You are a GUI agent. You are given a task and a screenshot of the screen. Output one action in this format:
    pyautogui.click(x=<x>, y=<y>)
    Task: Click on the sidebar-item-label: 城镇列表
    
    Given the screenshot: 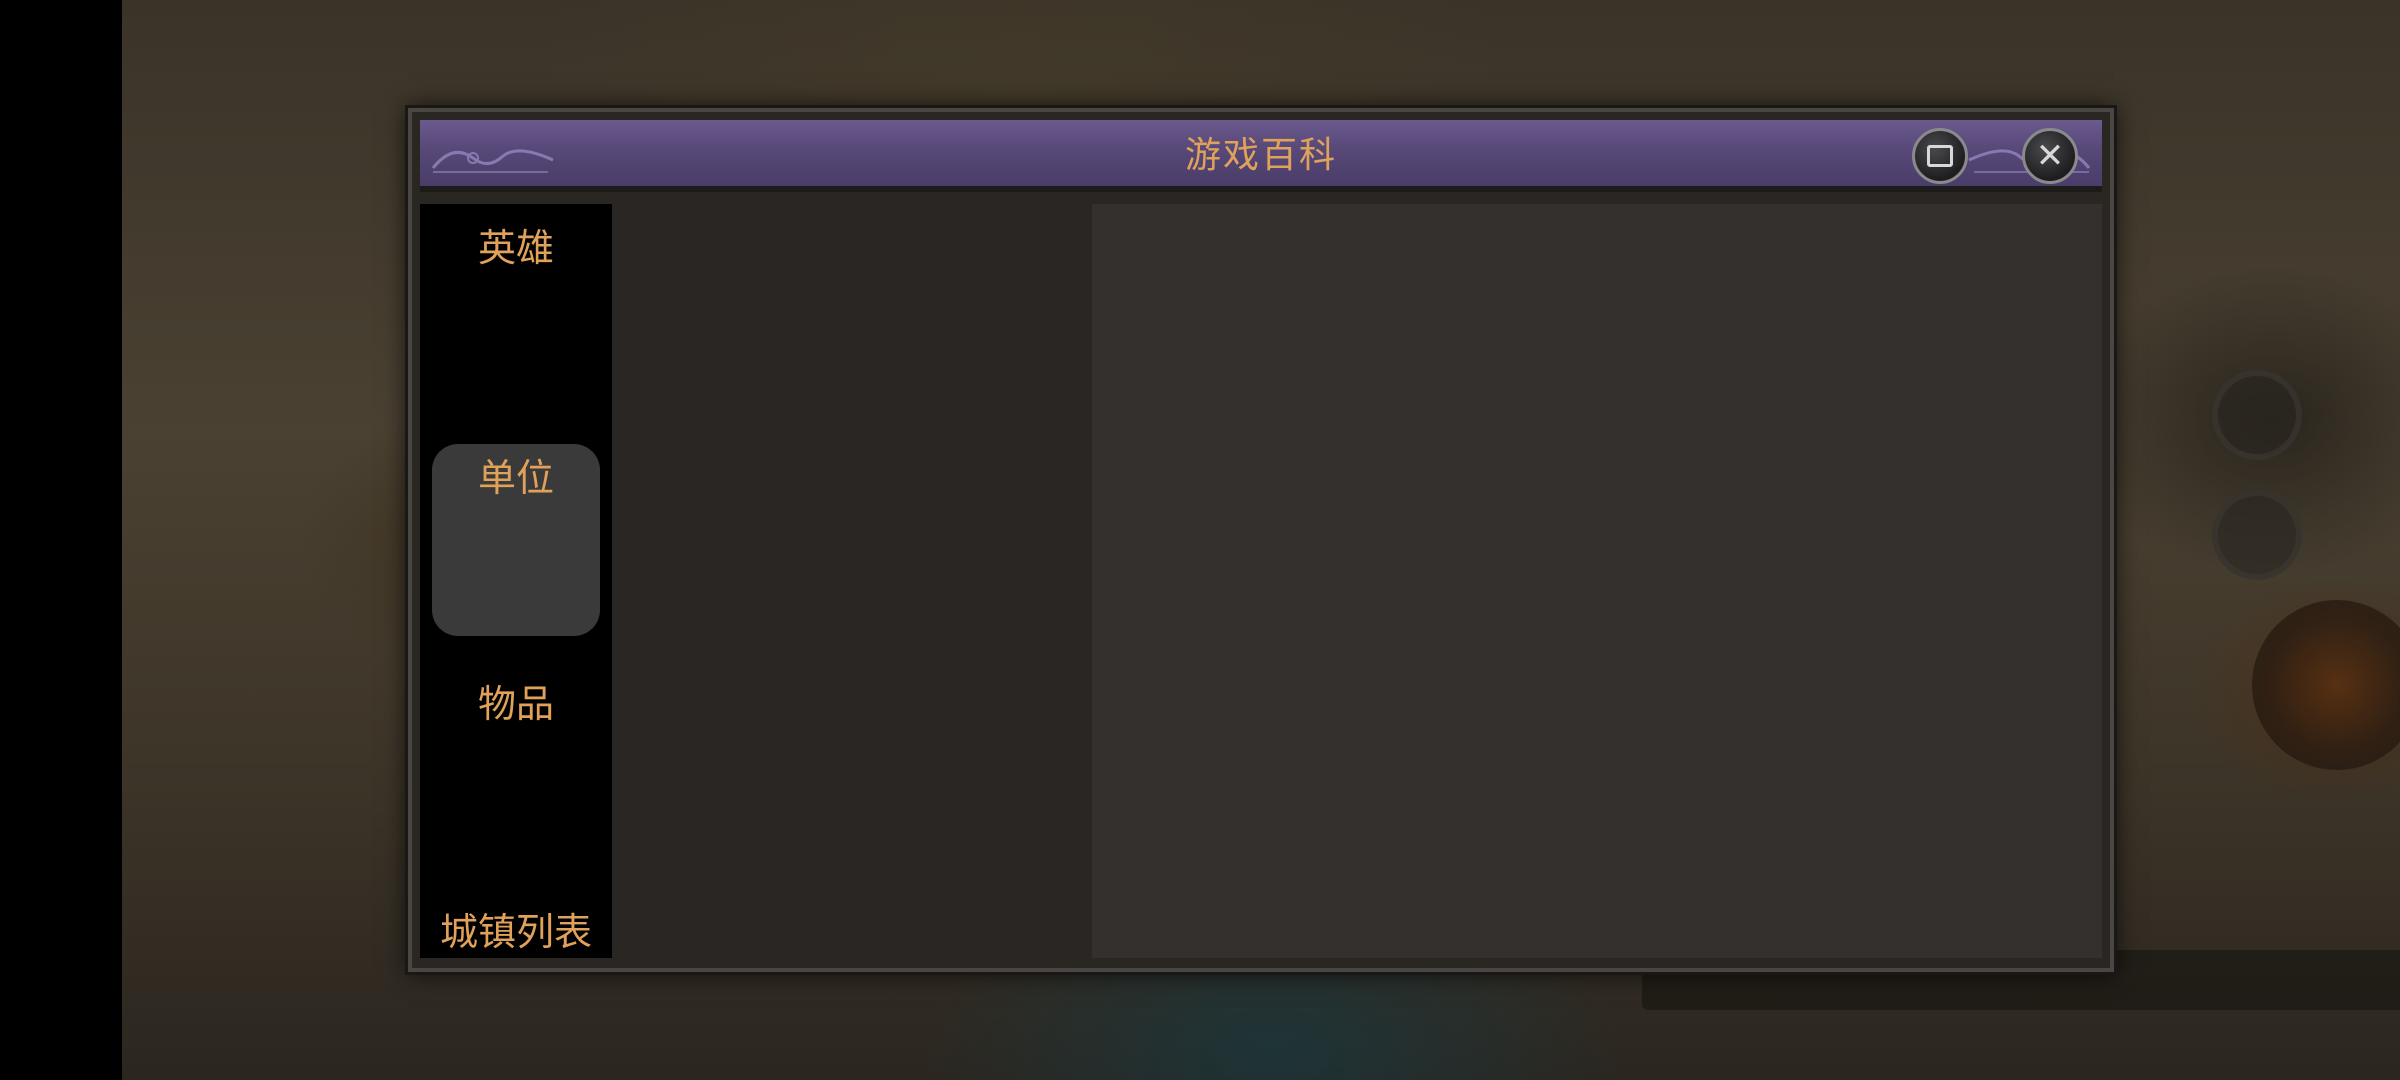 What is the action you would take?
    pyautogui.click(x=515, y=932)
    